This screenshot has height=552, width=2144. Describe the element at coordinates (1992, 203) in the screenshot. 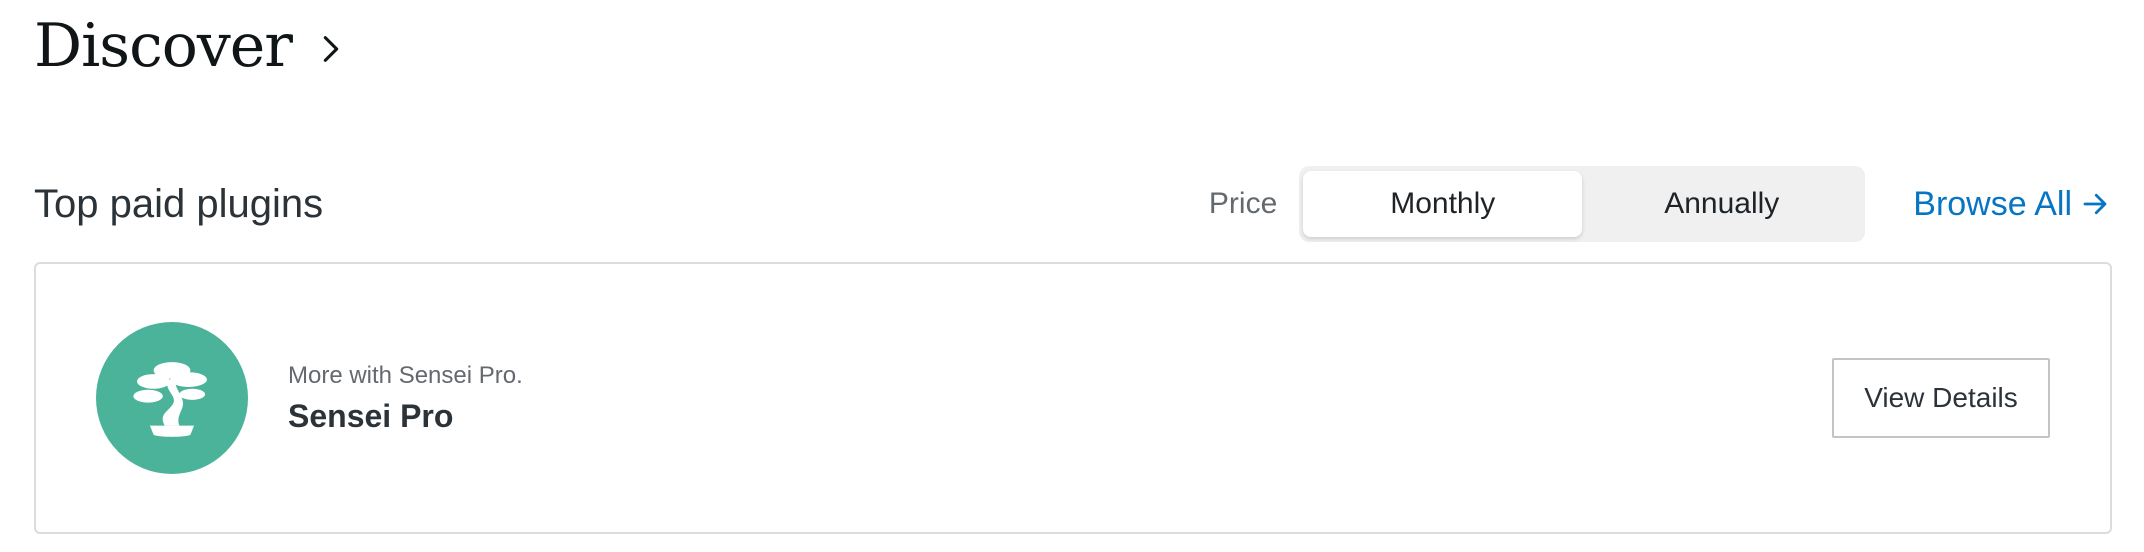

I see `browse-all-label: Browse All` at that location.